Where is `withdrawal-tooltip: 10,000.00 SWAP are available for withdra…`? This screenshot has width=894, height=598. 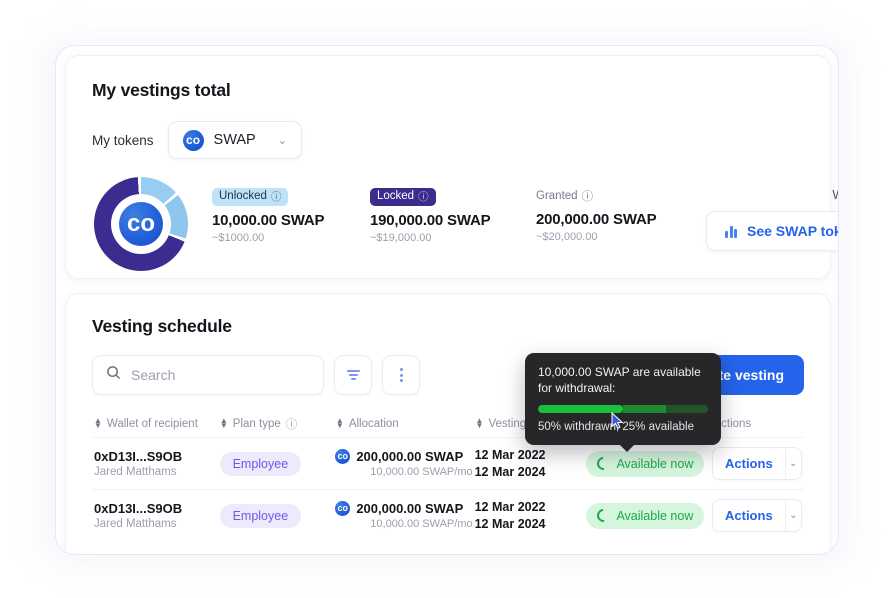 withdrawal-tooltip: 10,000.00 SWAP are available for withdra… is located at coordinates (623, 403).